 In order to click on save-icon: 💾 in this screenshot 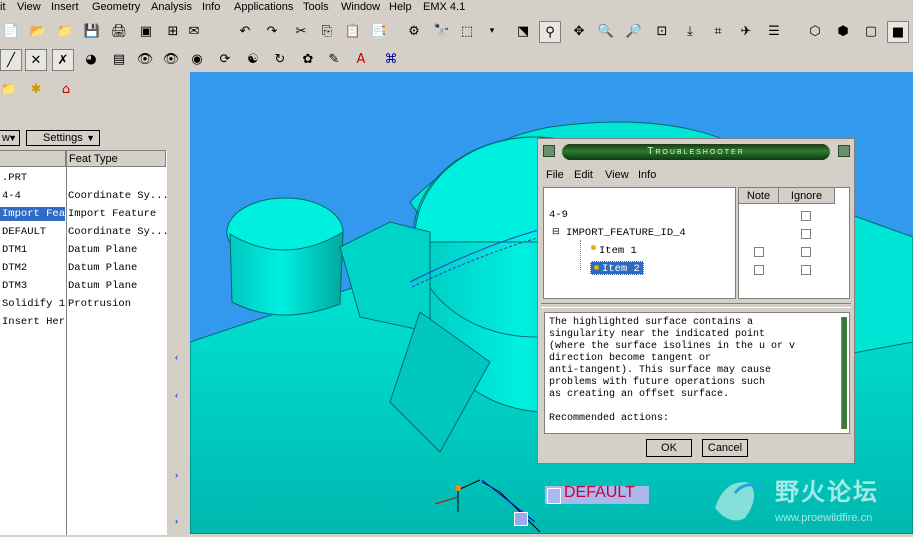, I will do `click(92, 31)`.